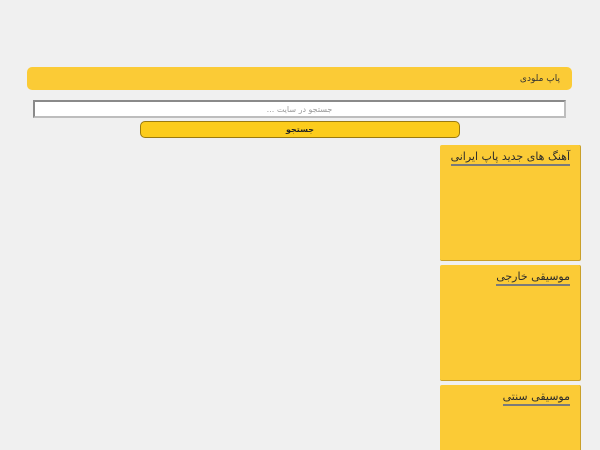 The width and height of the screenshot is (600, 450). I want to click on category-title: موسیقی سنتی, so click(536, 398).